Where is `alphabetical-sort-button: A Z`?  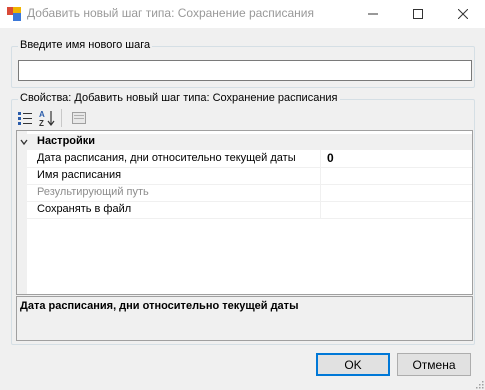 alphabetical-sort-button: A Z is located at coordinates (47, 118).